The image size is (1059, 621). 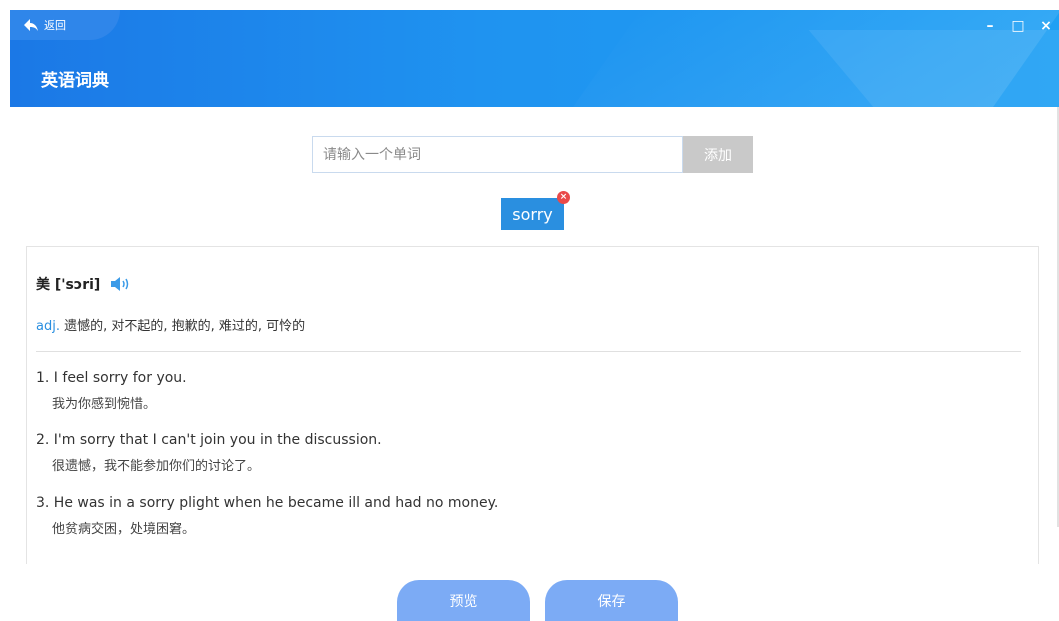 I want to click on example-zh: 他贫病交困，处境困窘。, so click(x=124, y=529).